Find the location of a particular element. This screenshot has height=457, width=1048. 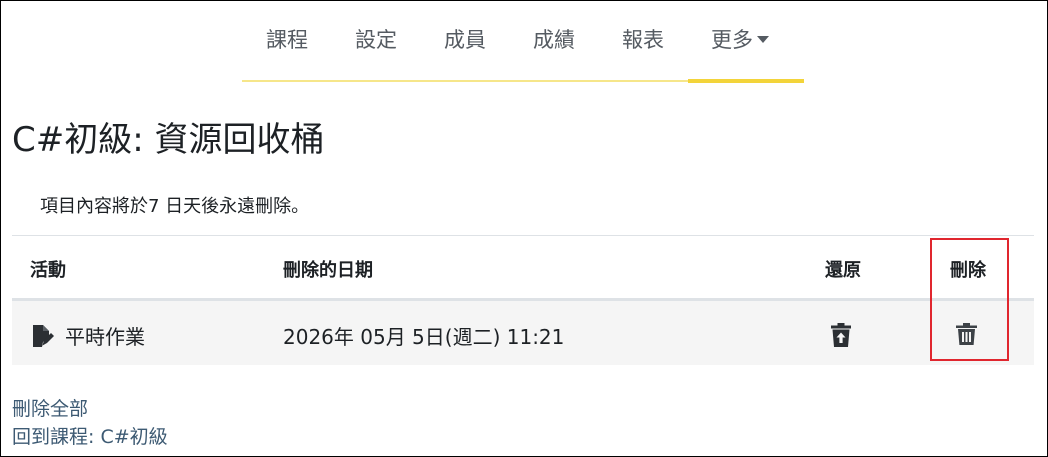

table-top-divider is located at coordinates (523, 235).